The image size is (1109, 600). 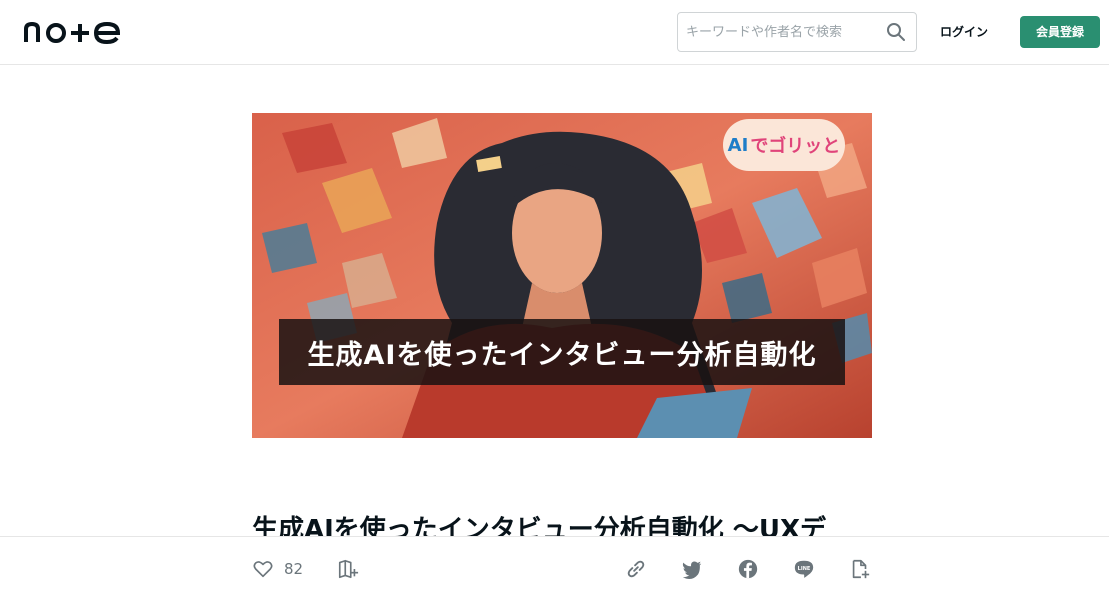 I want to click on signup-button: 会員登録, so click(x=1060, y=32).